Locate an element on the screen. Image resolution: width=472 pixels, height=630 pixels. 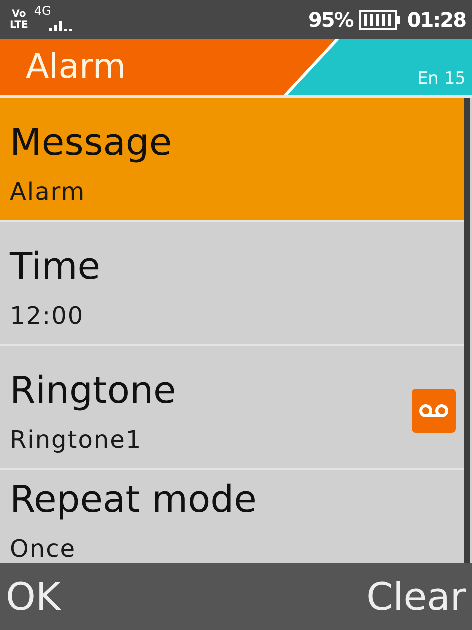
field-value: Once is located at coordinates (44, 549).